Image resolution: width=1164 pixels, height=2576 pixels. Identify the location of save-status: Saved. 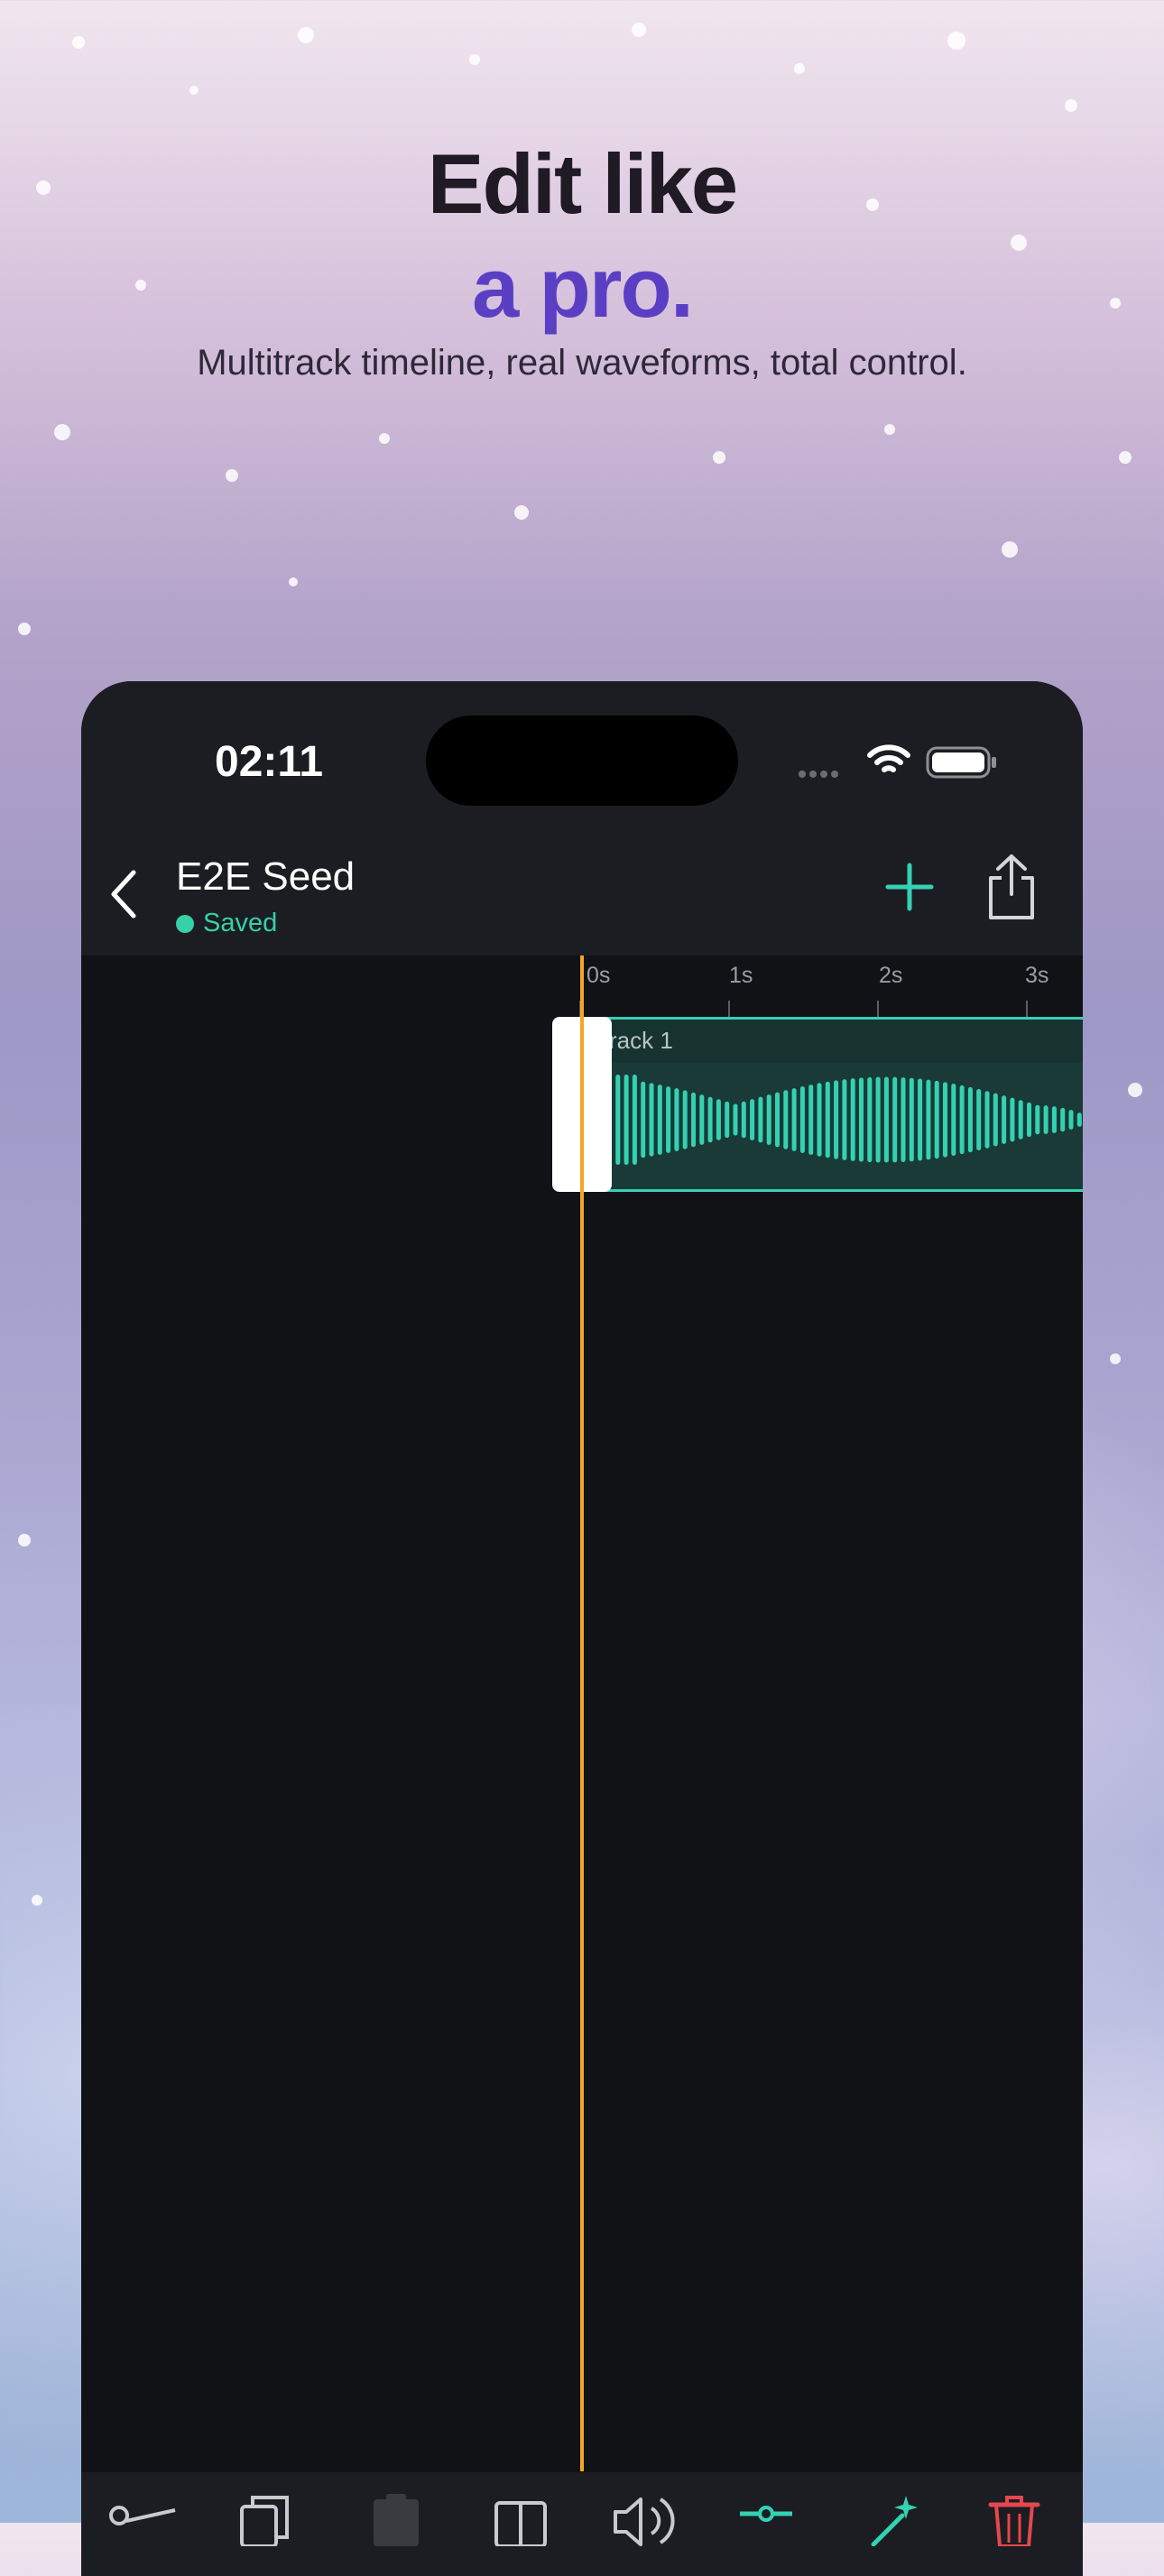
(226, 923).